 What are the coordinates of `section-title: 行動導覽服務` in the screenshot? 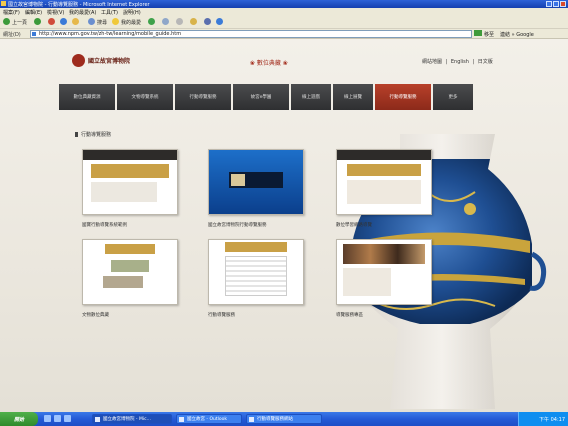 It's located at (93, 134).